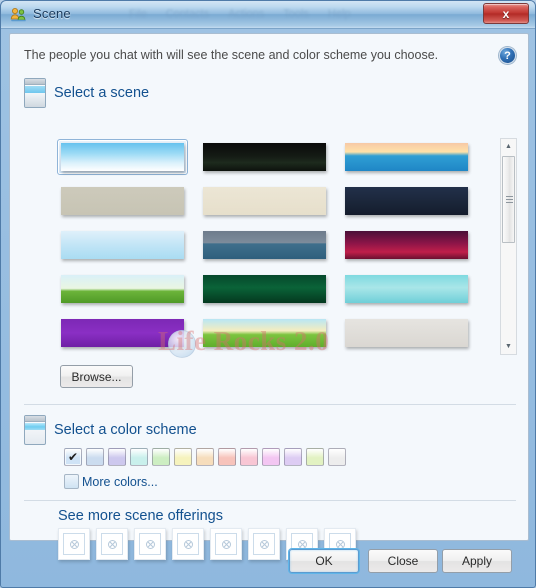 The image size is (536, 588). I want to click on window-title: Scene, so click(52, 13).